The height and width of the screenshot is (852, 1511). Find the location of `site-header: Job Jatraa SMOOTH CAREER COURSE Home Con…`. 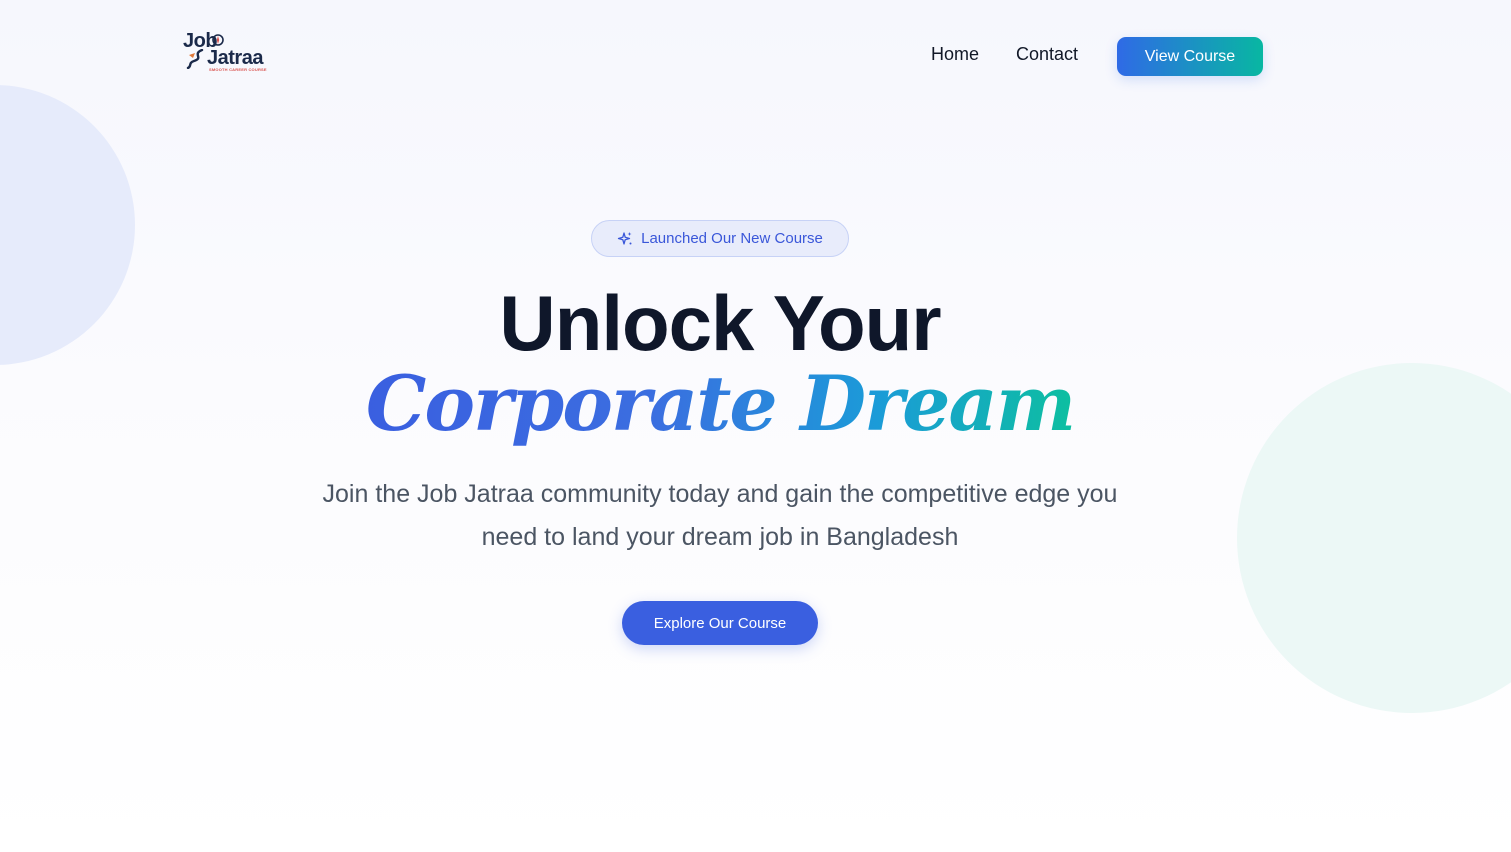

site-header: Job Jatraa SMOOTH CAREER COURSE Home Con… is located at coordinates (755, 55).